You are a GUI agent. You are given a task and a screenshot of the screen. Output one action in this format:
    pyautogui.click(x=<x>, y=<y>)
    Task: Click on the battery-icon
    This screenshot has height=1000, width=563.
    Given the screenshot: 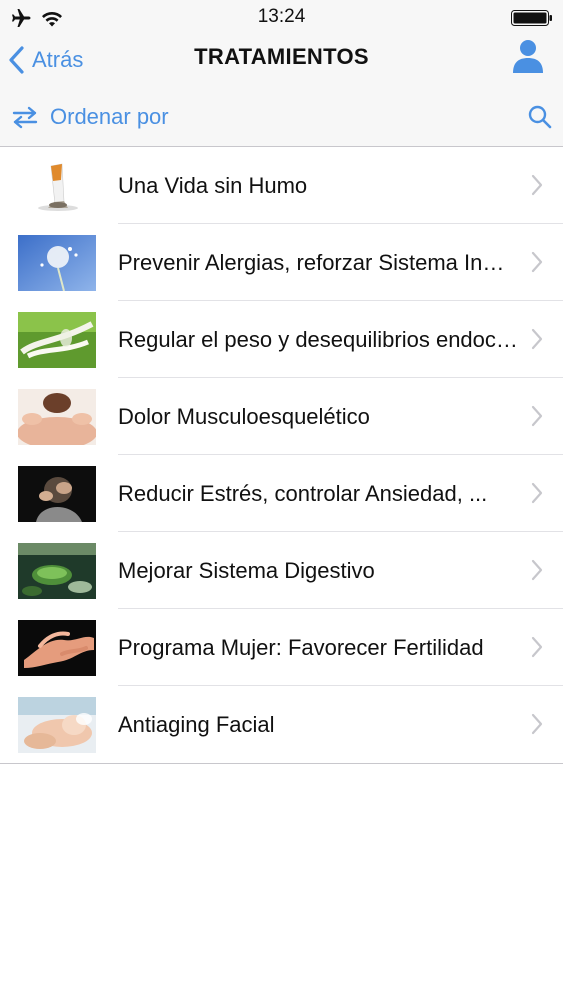 What is the action you would take?
    pyautogui.click(x=531, y=18)
    